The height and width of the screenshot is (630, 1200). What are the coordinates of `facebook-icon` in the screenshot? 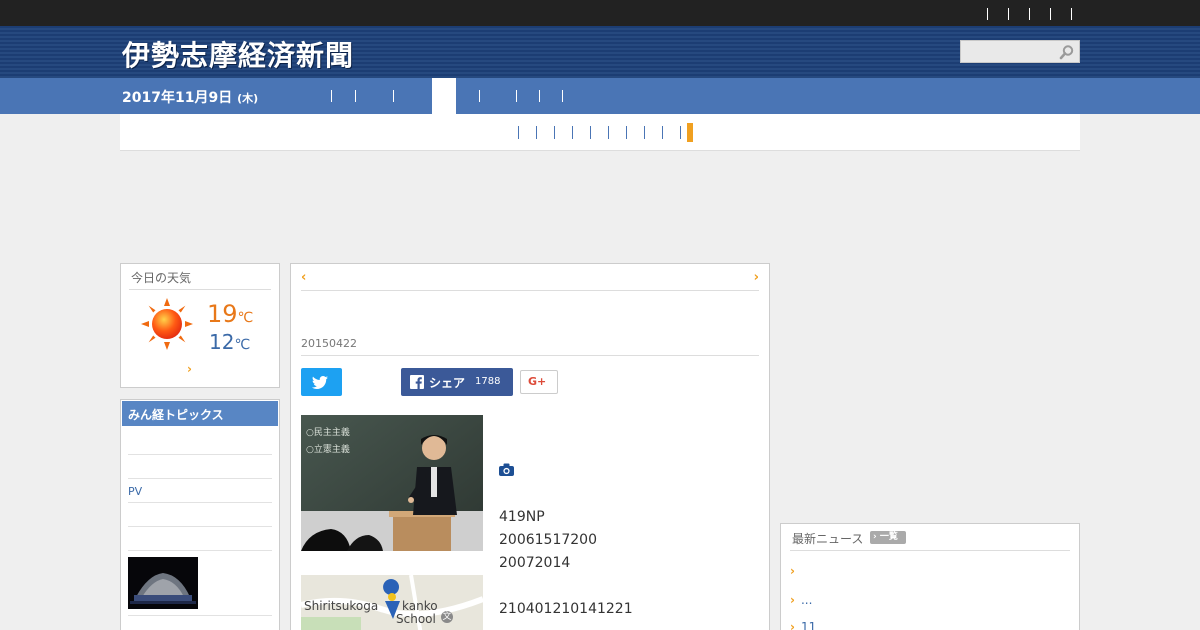 It's located at (417, 382).